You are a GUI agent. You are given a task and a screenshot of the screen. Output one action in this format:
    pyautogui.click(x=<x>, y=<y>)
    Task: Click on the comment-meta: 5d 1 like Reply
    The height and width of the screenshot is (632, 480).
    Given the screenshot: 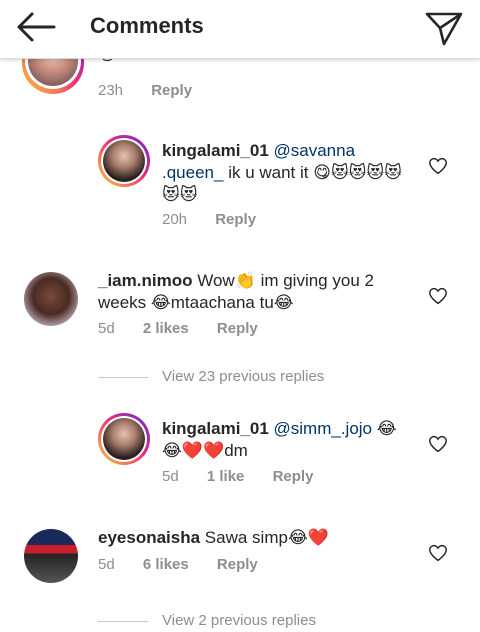 What is the action you would take?
    pyautogui.click(x=249, y=476)
    